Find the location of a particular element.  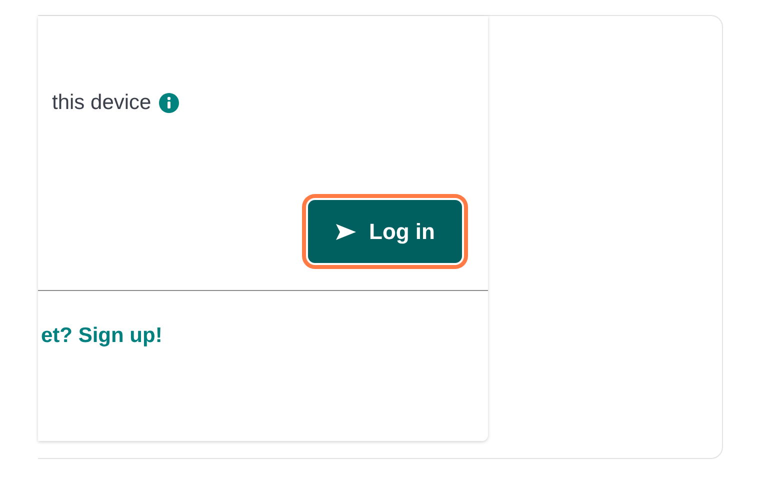

login-button: Log in is located at coordinates (385, 231).